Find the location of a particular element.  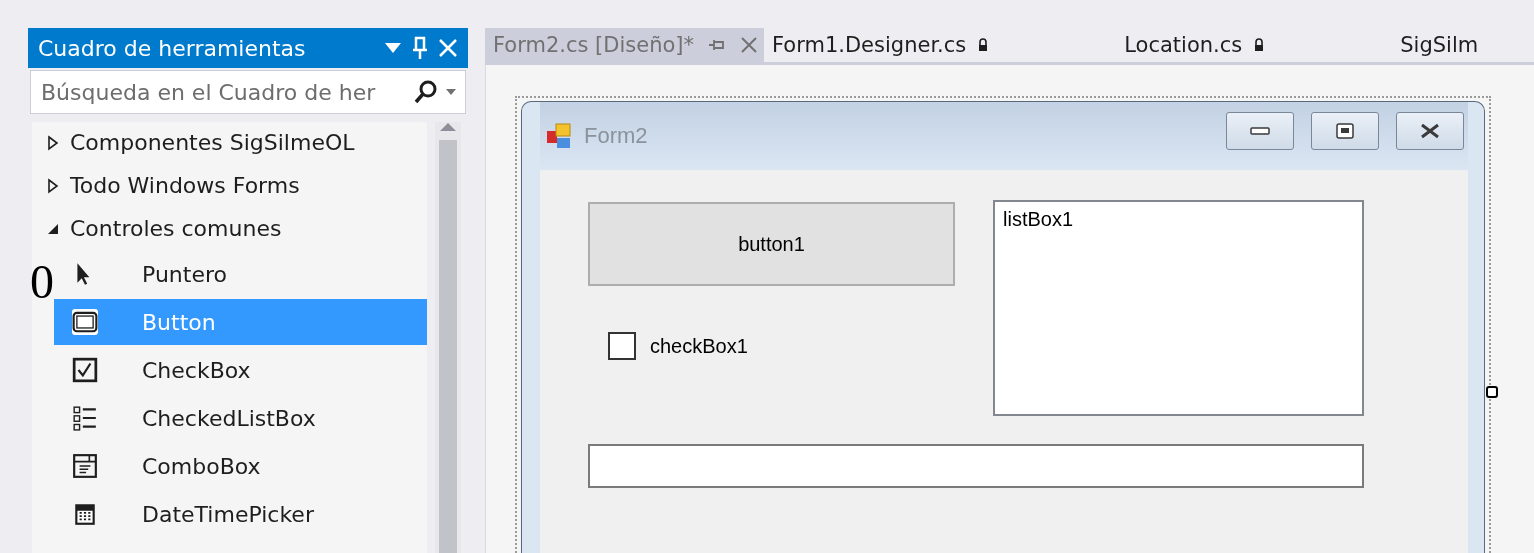

checklist-icon is located at coordinates (85, 418).